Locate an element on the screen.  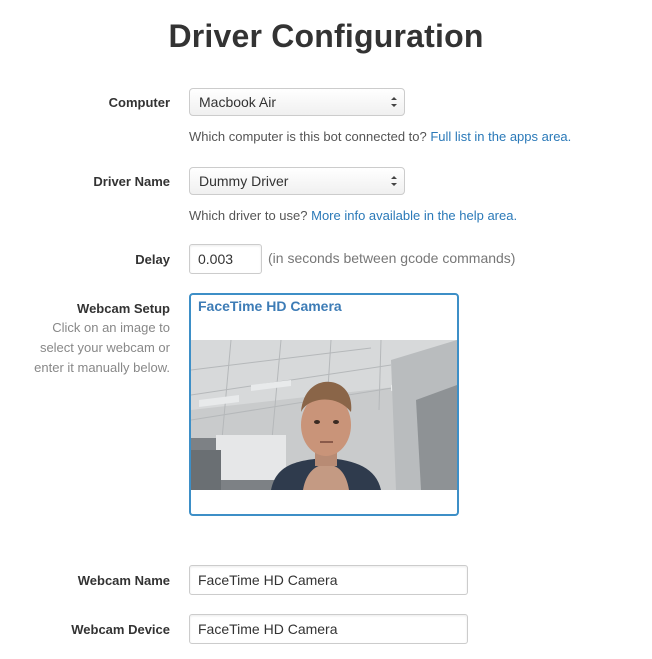
webcam-name-label: Webcam Name is located at coordinates (123, 580).